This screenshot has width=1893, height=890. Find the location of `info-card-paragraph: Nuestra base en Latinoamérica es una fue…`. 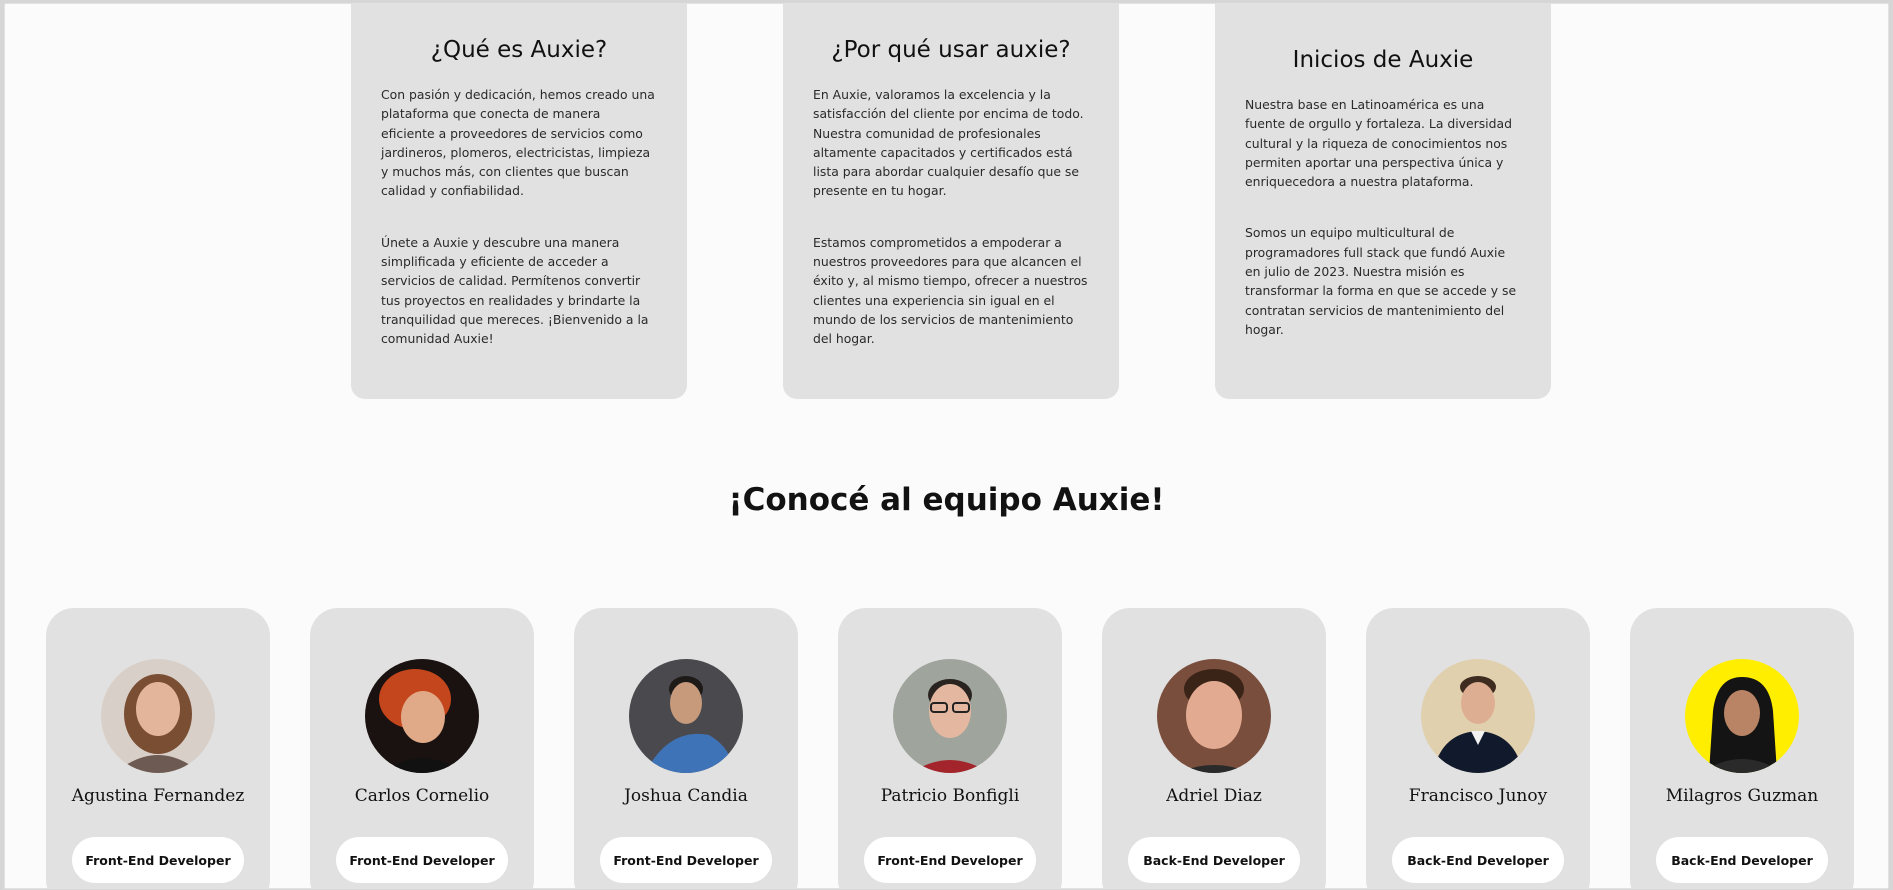

info-card-paragraph: Nuestra base en Latinoamérica es una fue… is located at coordinates (1378, 143).